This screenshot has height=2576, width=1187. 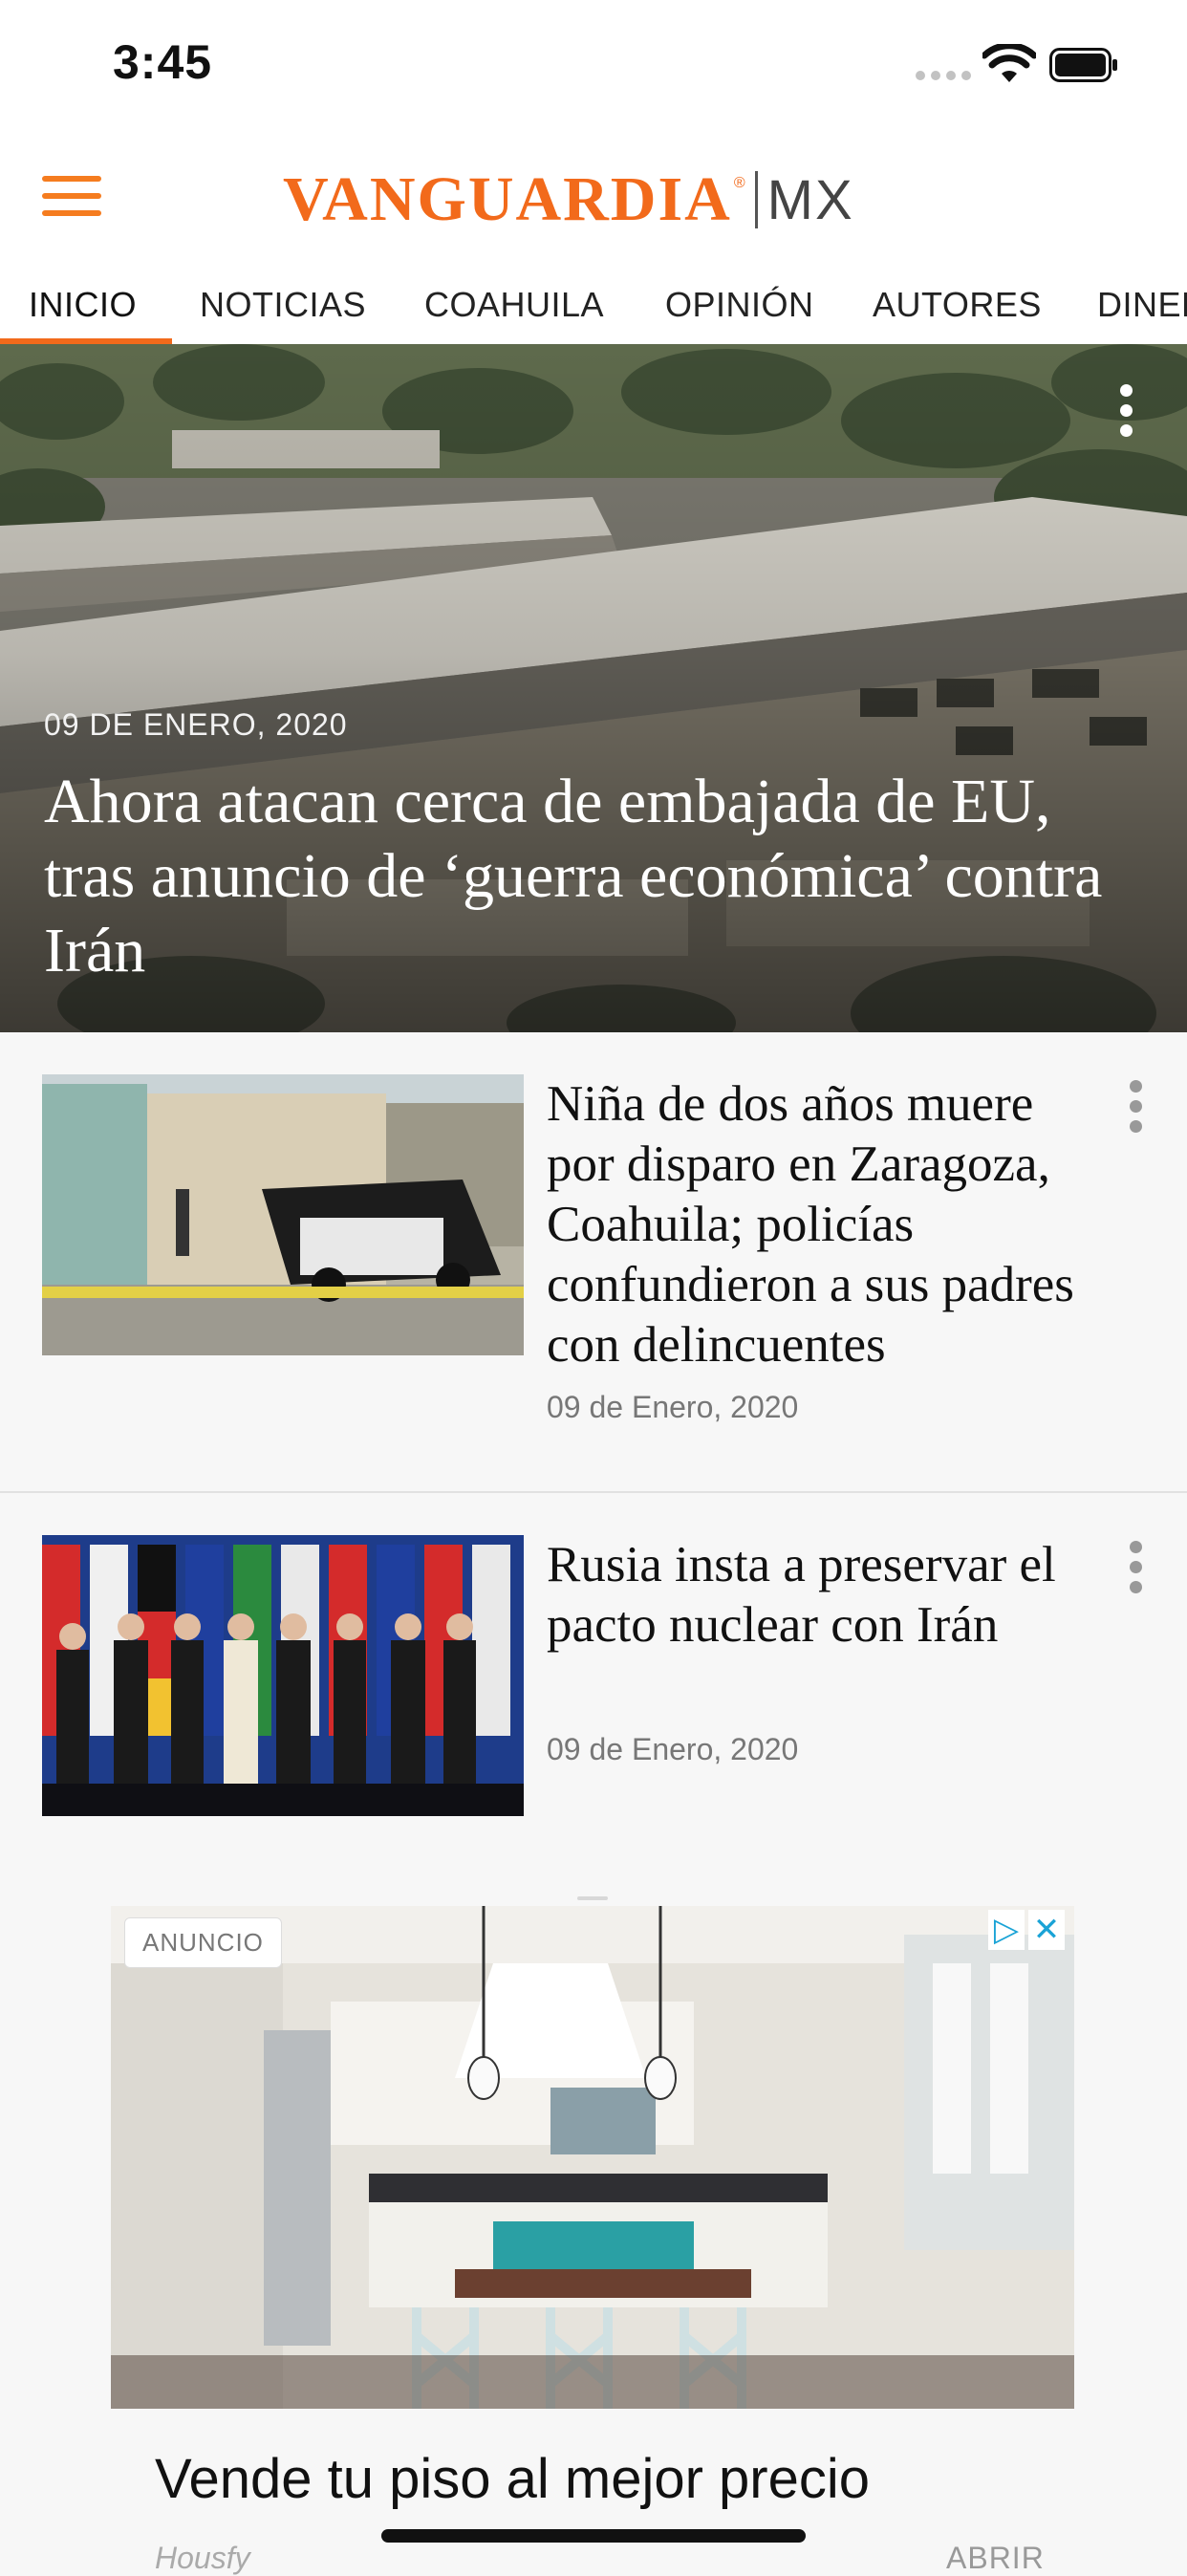 I want to click on tab-noticias: NOTICIAS, so click(x=283, y=305).